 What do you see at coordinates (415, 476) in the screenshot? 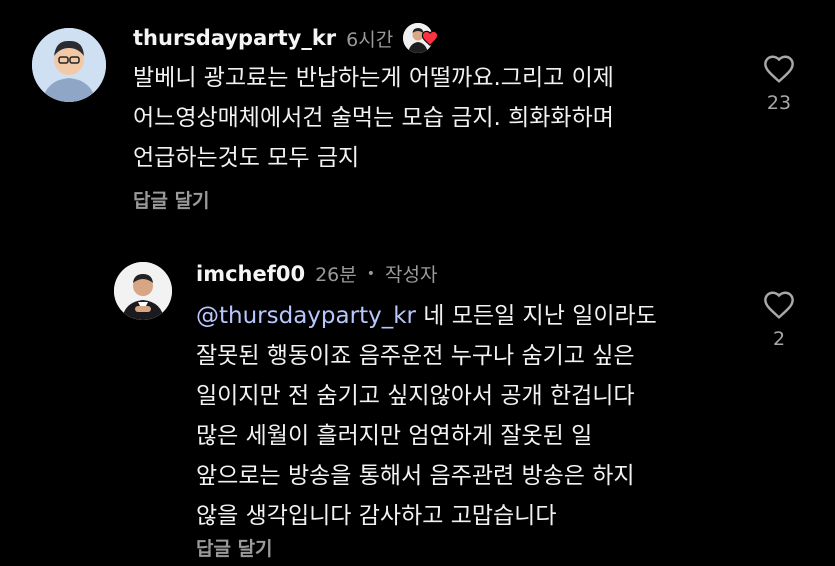
I see `comment-line: 앞으로는 방송을 통해서 음주관련 방송은 하지` at bounding box center [415, 476].